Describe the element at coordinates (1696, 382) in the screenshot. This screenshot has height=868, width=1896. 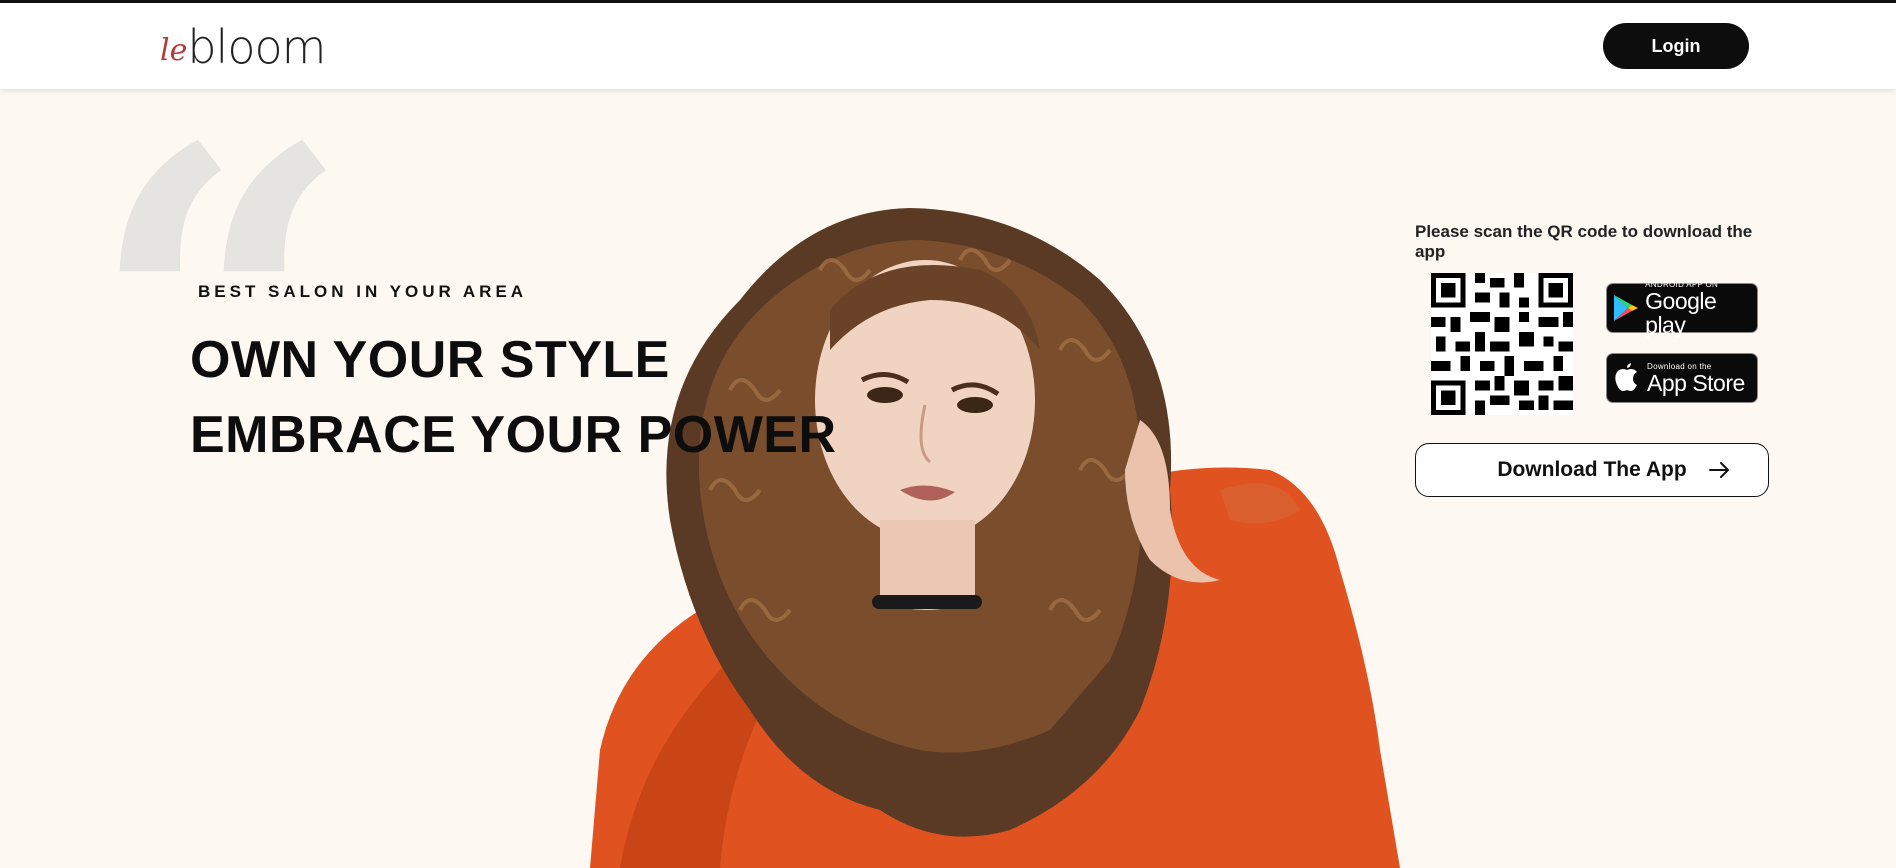
I see `app-store-label: App Store` at that location.